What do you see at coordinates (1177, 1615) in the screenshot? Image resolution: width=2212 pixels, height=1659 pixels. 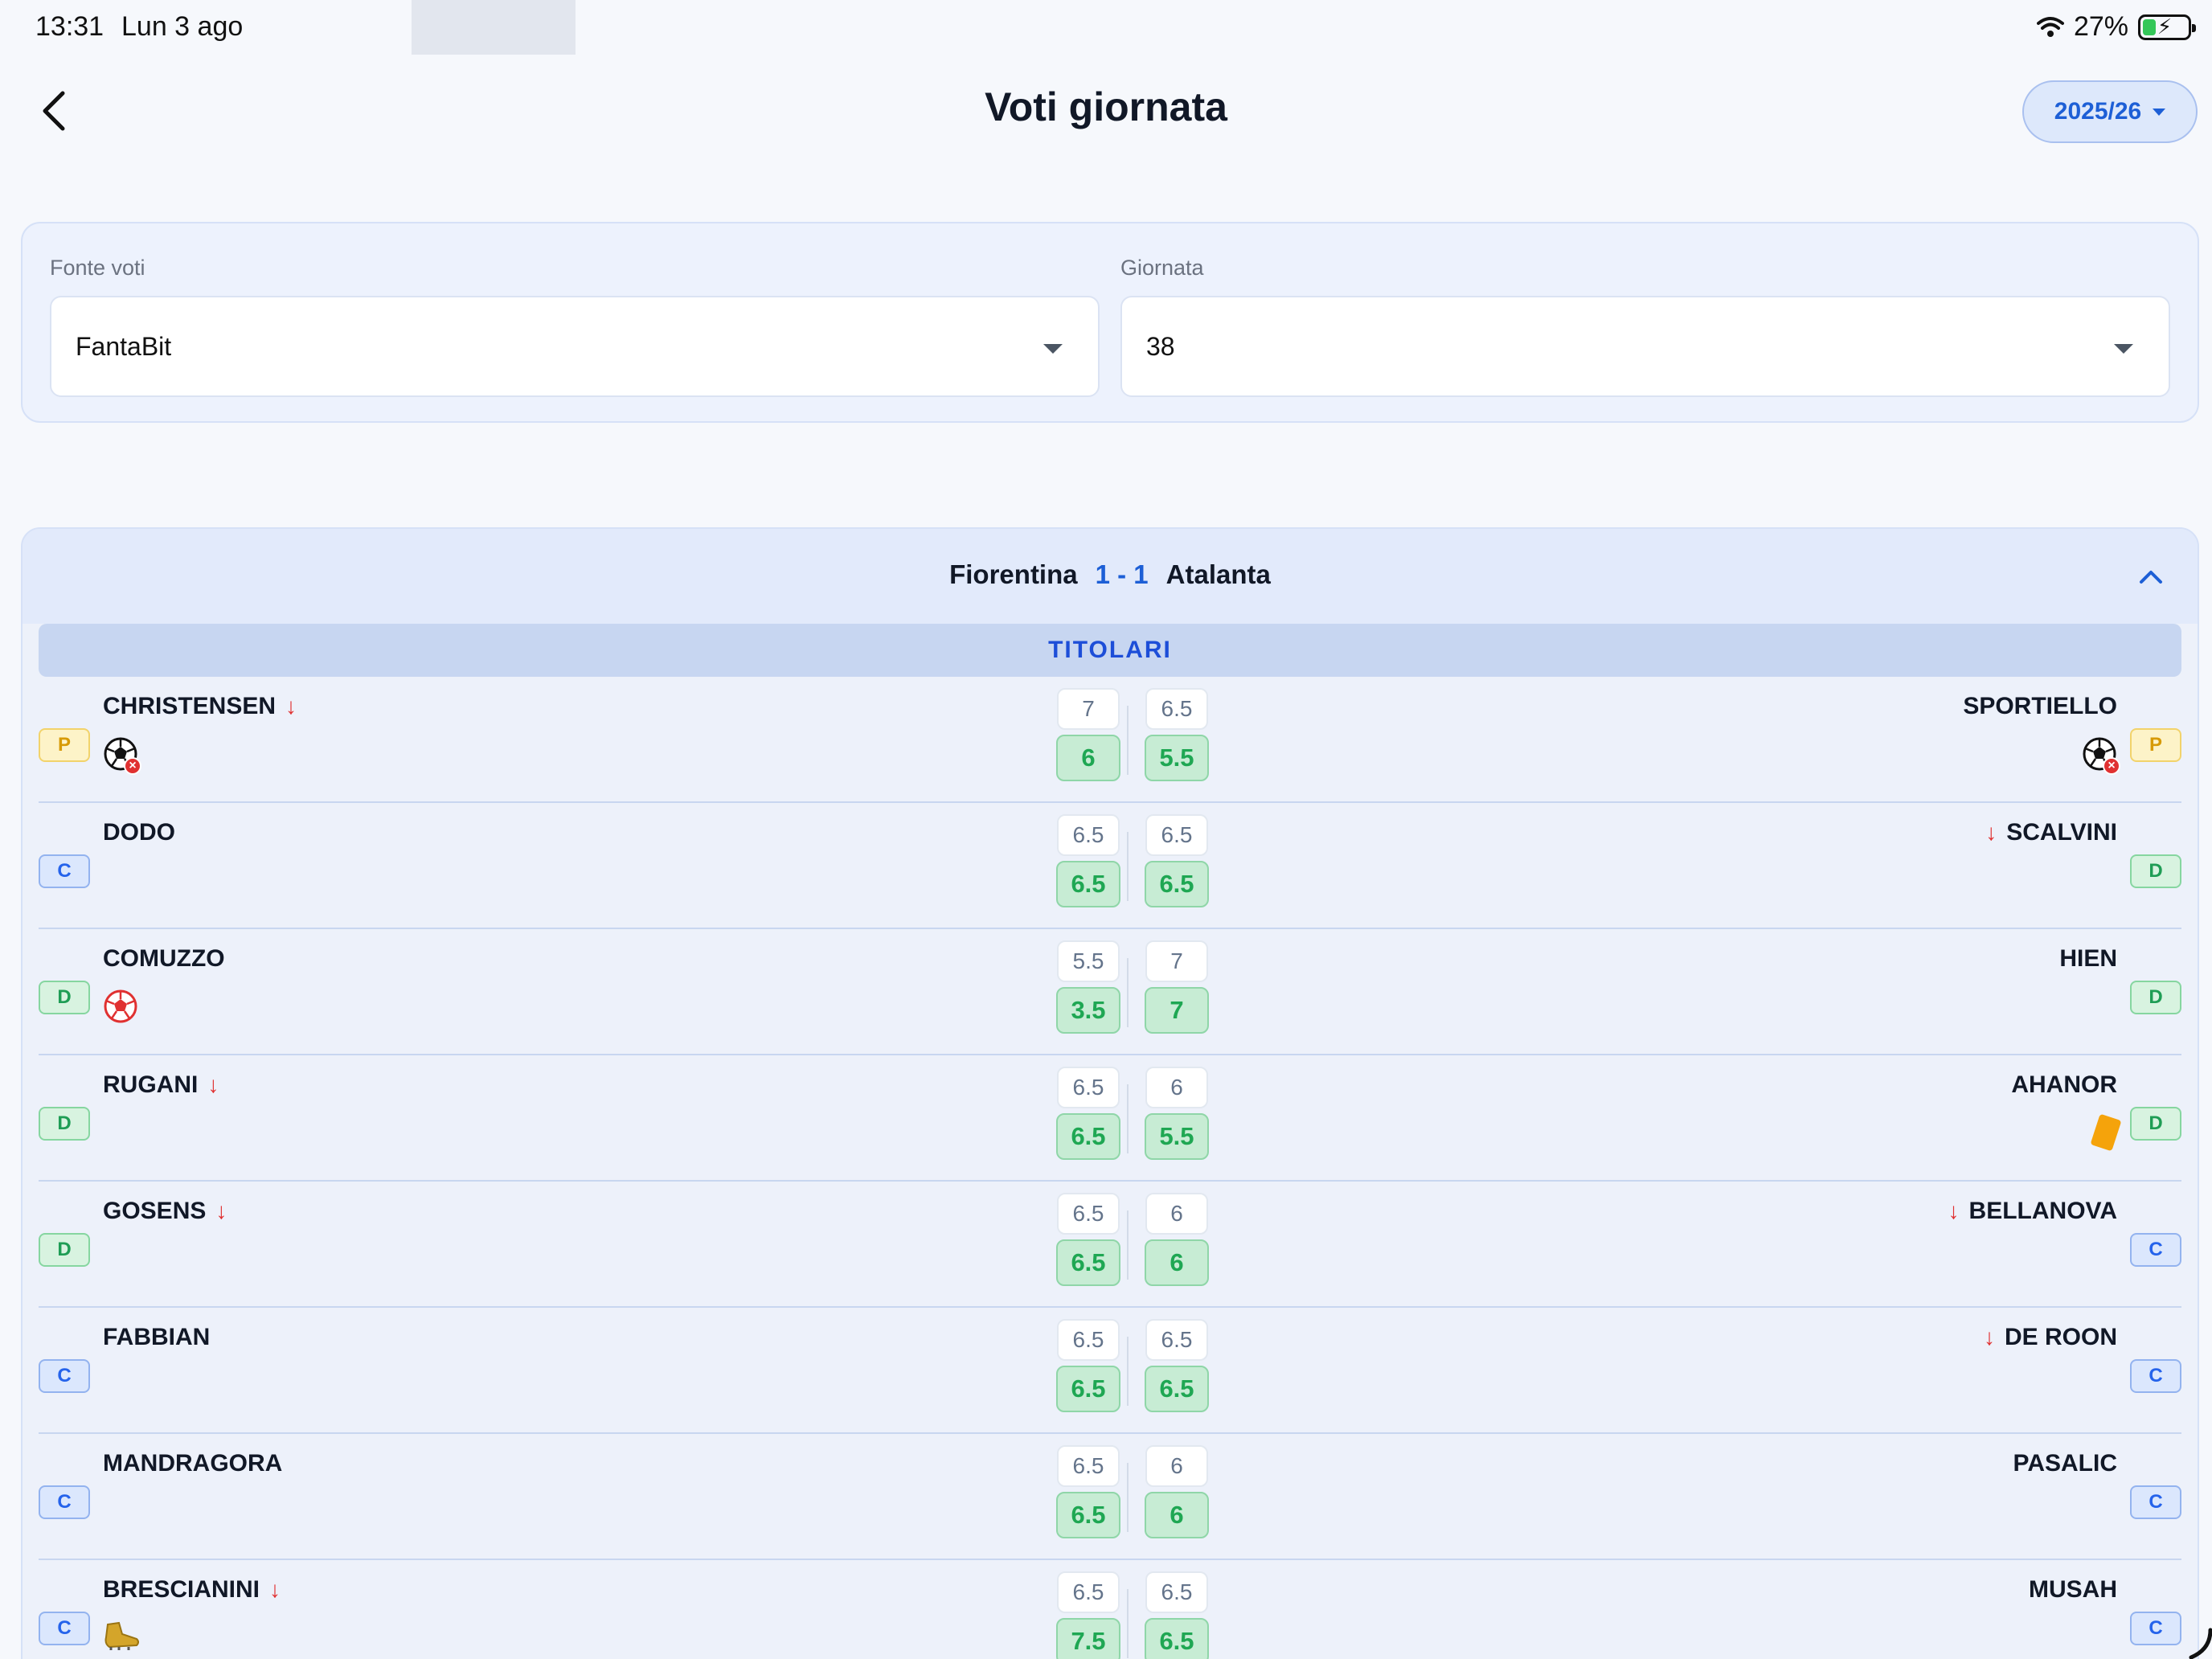 I see `right-votes: 6.5 6.5` at bounding box center [1177, 1615].